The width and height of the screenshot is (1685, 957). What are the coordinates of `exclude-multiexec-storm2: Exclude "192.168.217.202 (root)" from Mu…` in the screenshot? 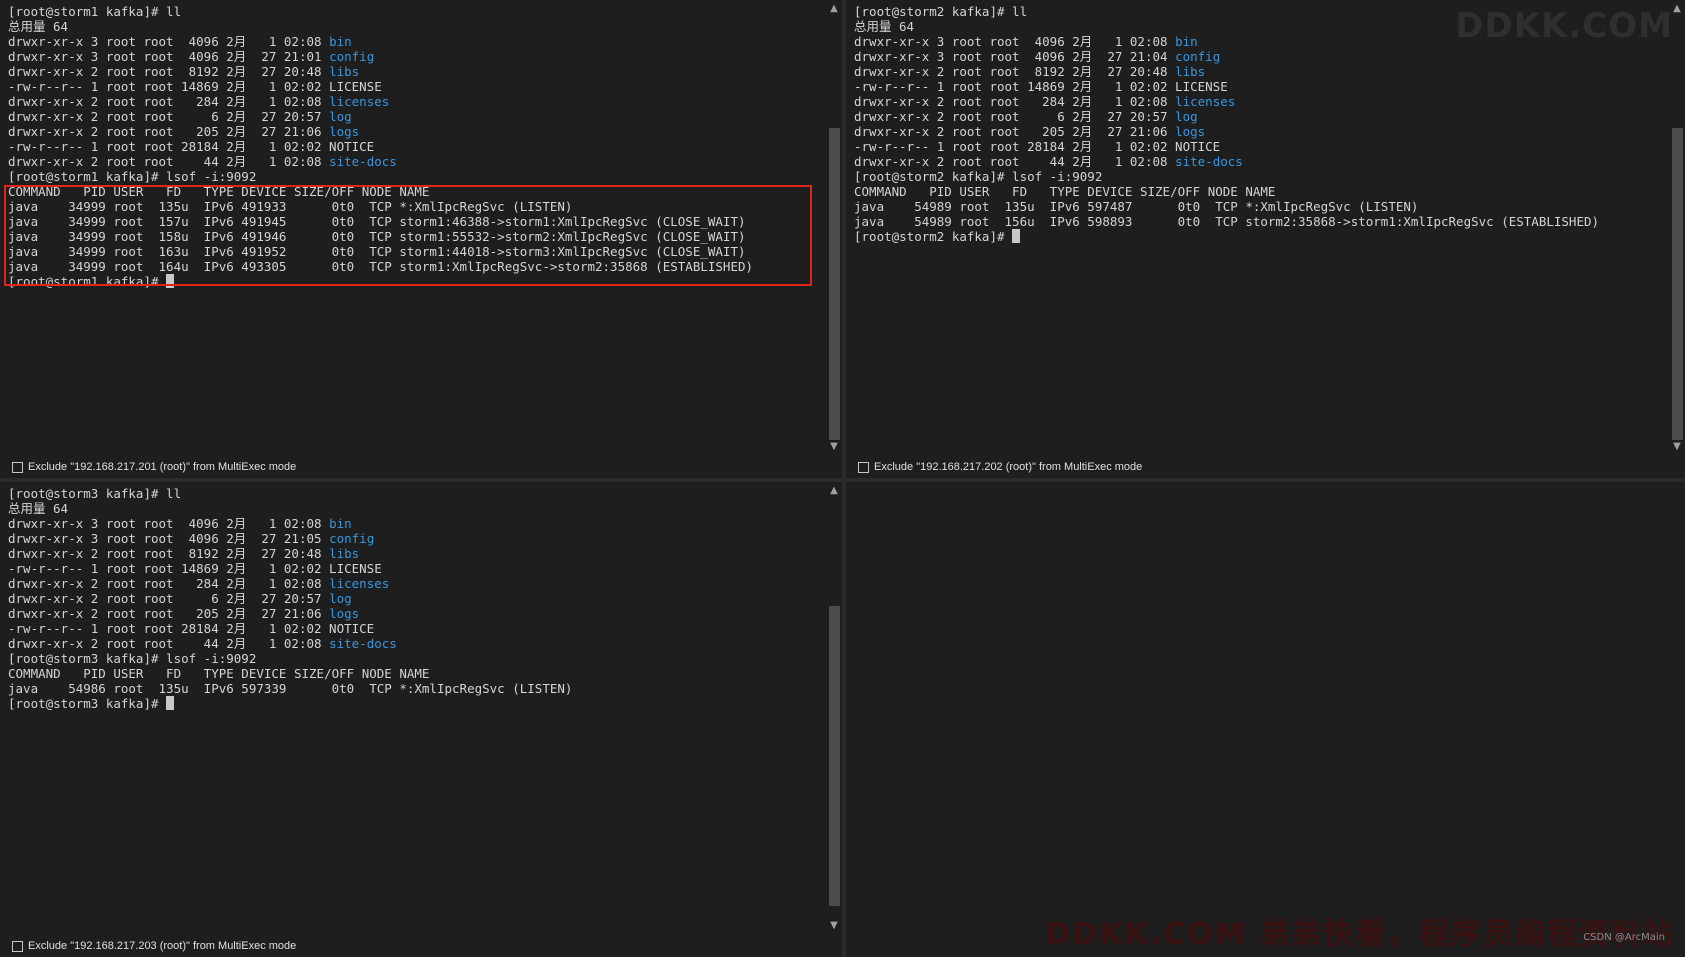 It's located at (1265, 467).